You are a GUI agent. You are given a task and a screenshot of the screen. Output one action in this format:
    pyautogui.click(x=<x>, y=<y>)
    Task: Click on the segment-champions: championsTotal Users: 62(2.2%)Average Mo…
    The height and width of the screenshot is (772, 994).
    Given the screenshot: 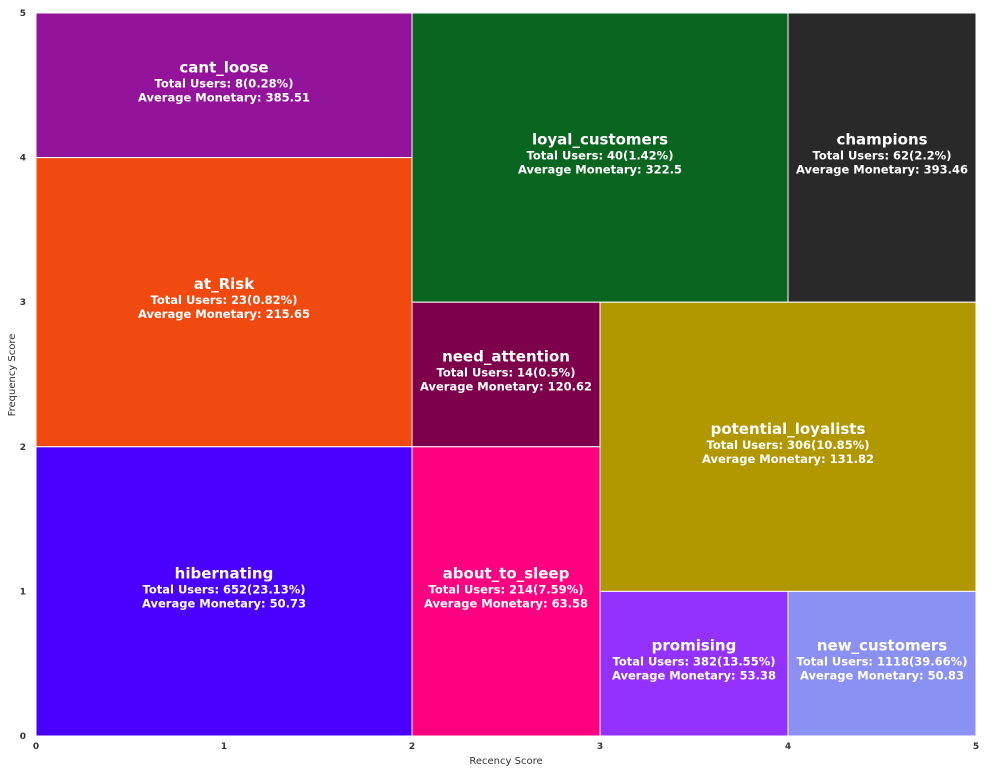 What is the action you would take?
    pyautogui.click(x=882, y=157)
    